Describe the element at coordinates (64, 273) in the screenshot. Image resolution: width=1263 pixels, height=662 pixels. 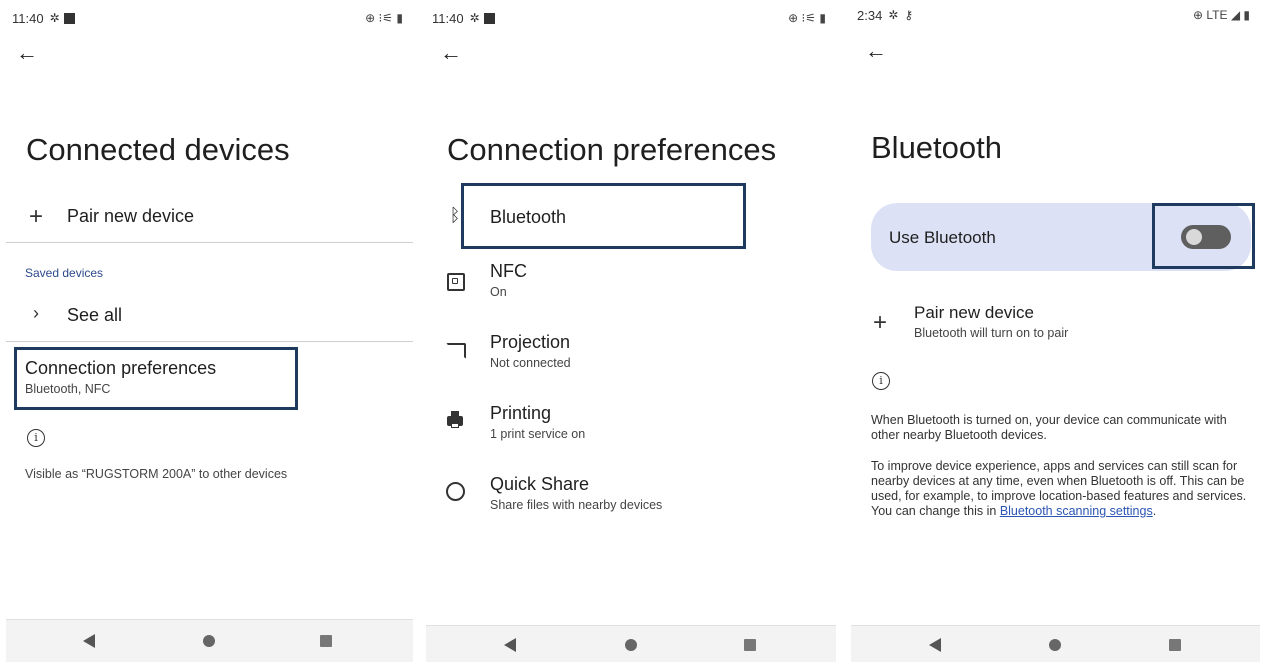
I see `saved-devices-header: Saved devices` at that location.